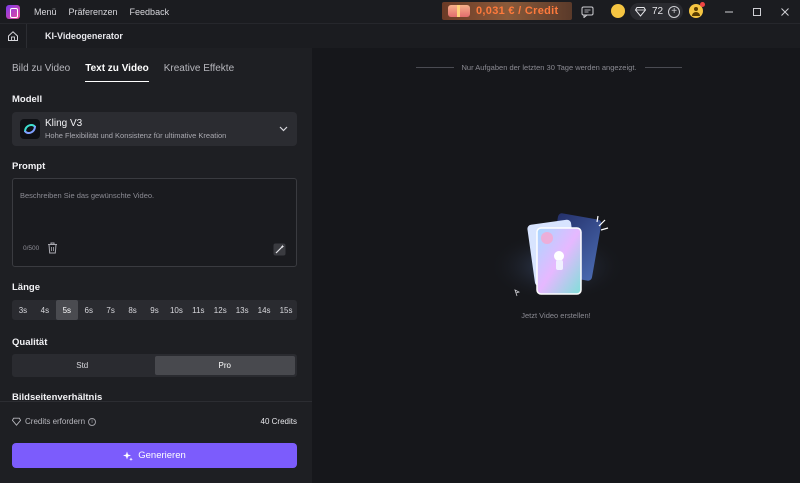  Describe the element at coordinates (64, 123) in the screenshot. I see `model-name: Kling V3` at that location.